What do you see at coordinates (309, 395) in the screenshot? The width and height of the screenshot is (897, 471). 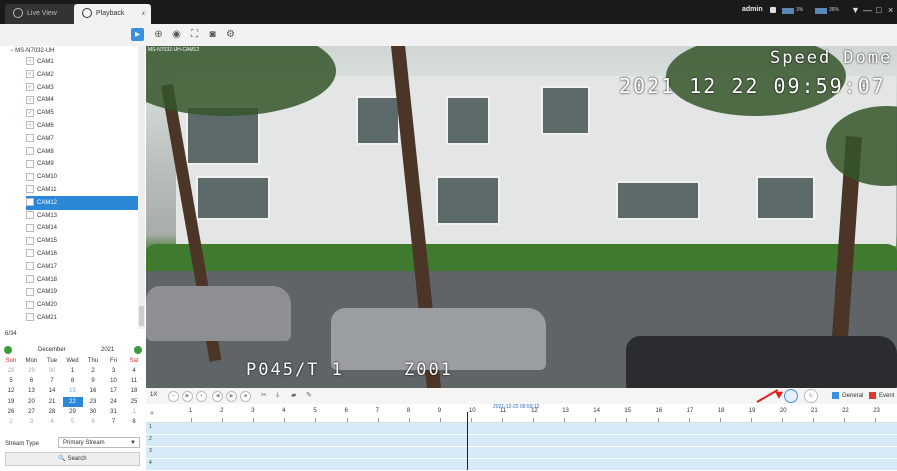 I see `edit-icon: ✎` at bounding box center [309, 395].